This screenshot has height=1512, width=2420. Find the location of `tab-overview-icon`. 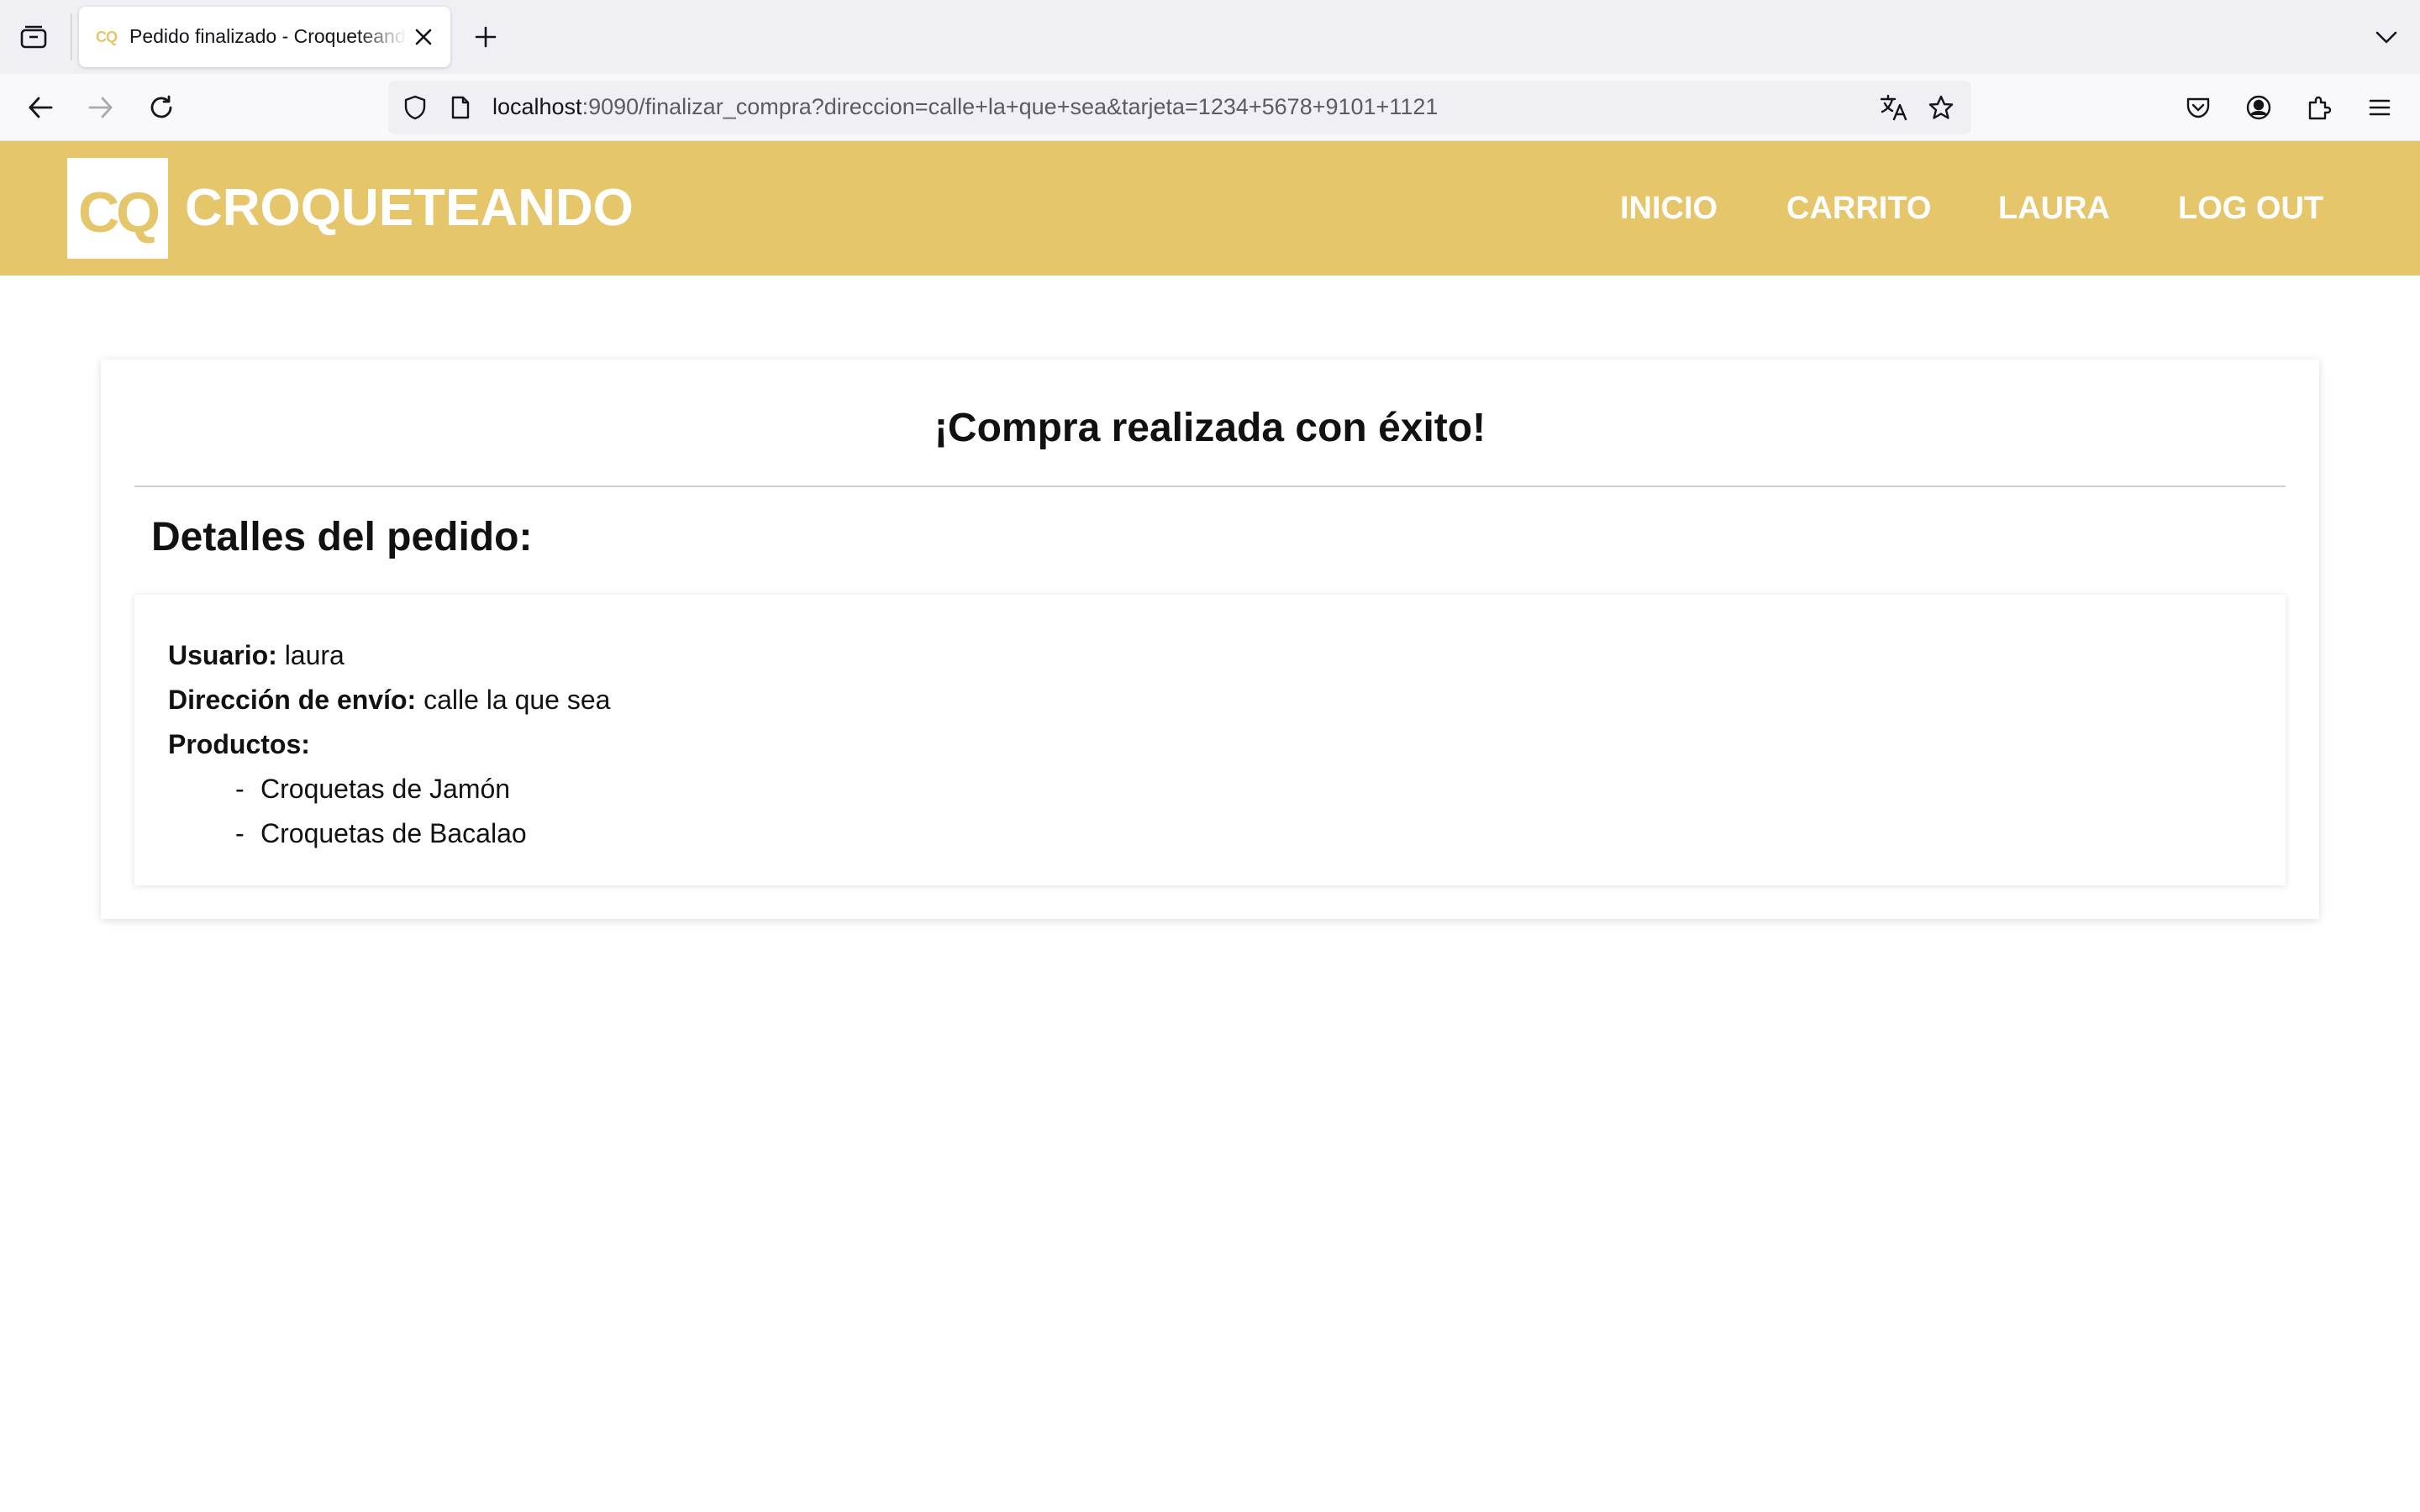

tab-overview-icon is located at coordinates (34, 37).